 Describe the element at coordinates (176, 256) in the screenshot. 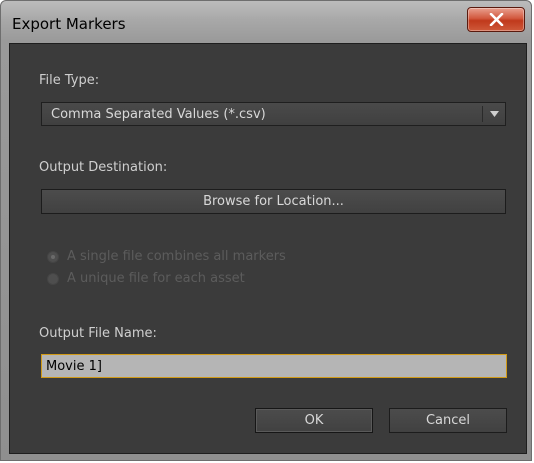

I see `radio-label-single-file: A single file combines all markers` at that location.